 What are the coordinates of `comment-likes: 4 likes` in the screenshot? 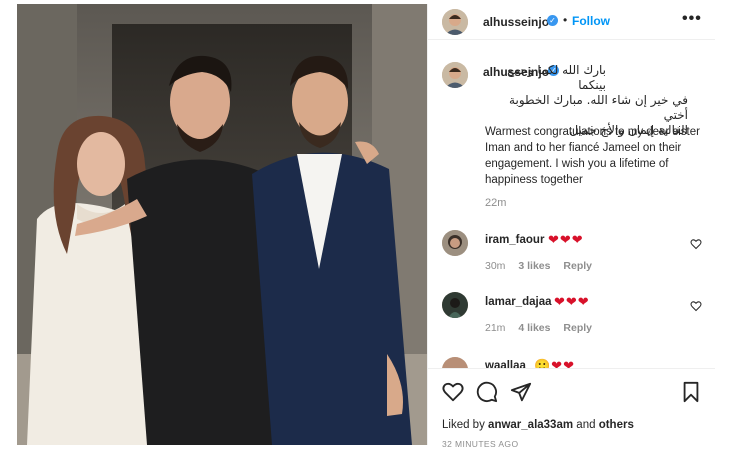 It's located at (534, 328).